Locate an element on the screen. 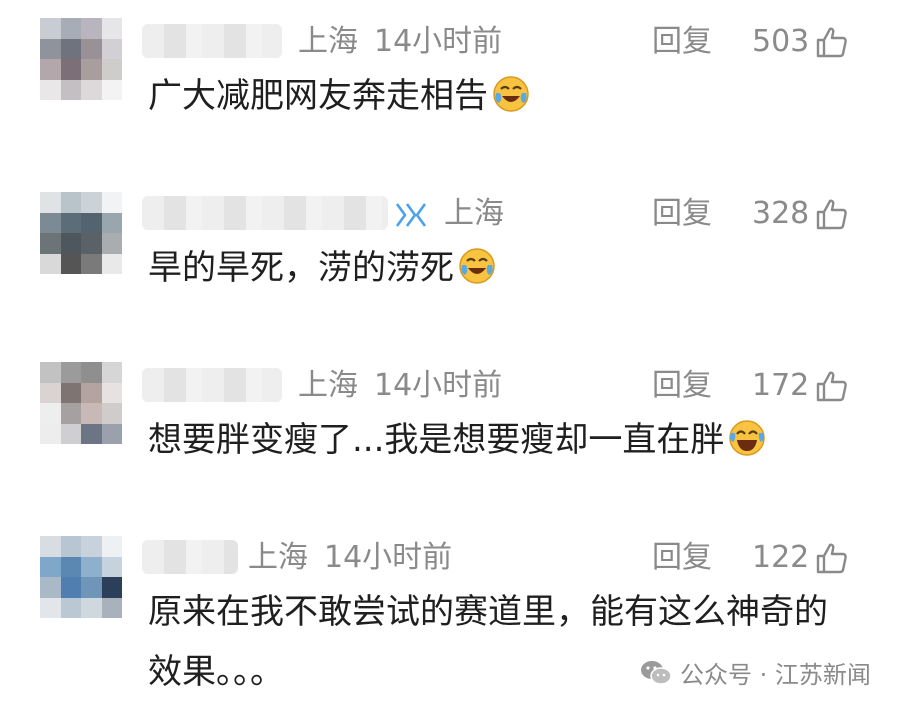  comment-text: 旱的旱死，涝的涝死 is located at coordinates (503, 268).